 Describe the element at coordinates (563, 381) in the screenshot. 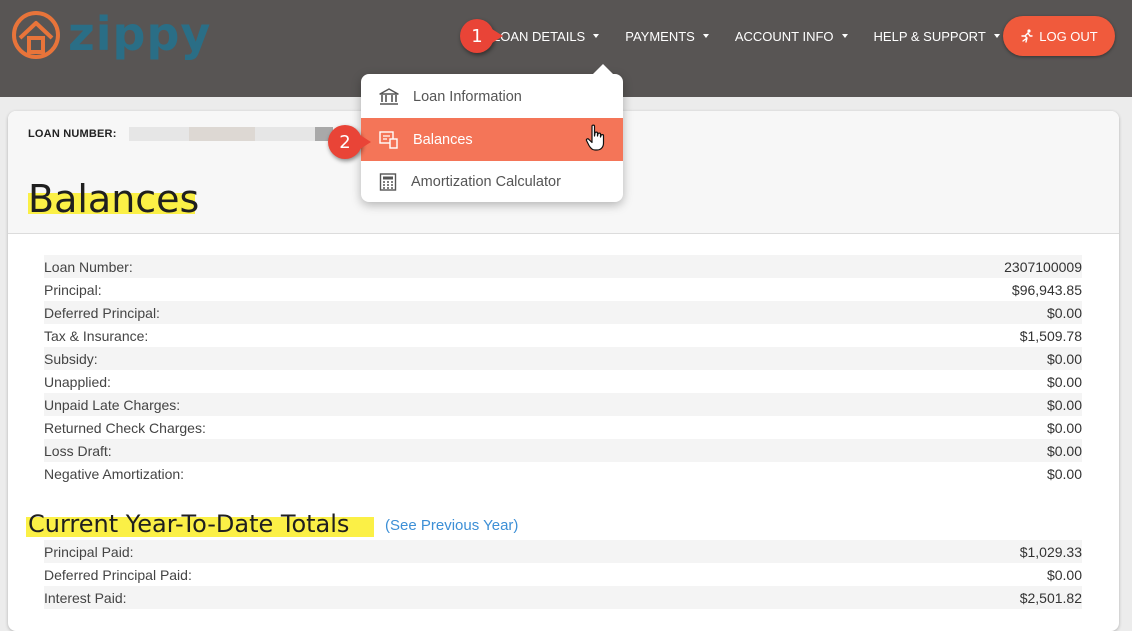

I see `balance-row: Unapplied: $0.00` at that location.